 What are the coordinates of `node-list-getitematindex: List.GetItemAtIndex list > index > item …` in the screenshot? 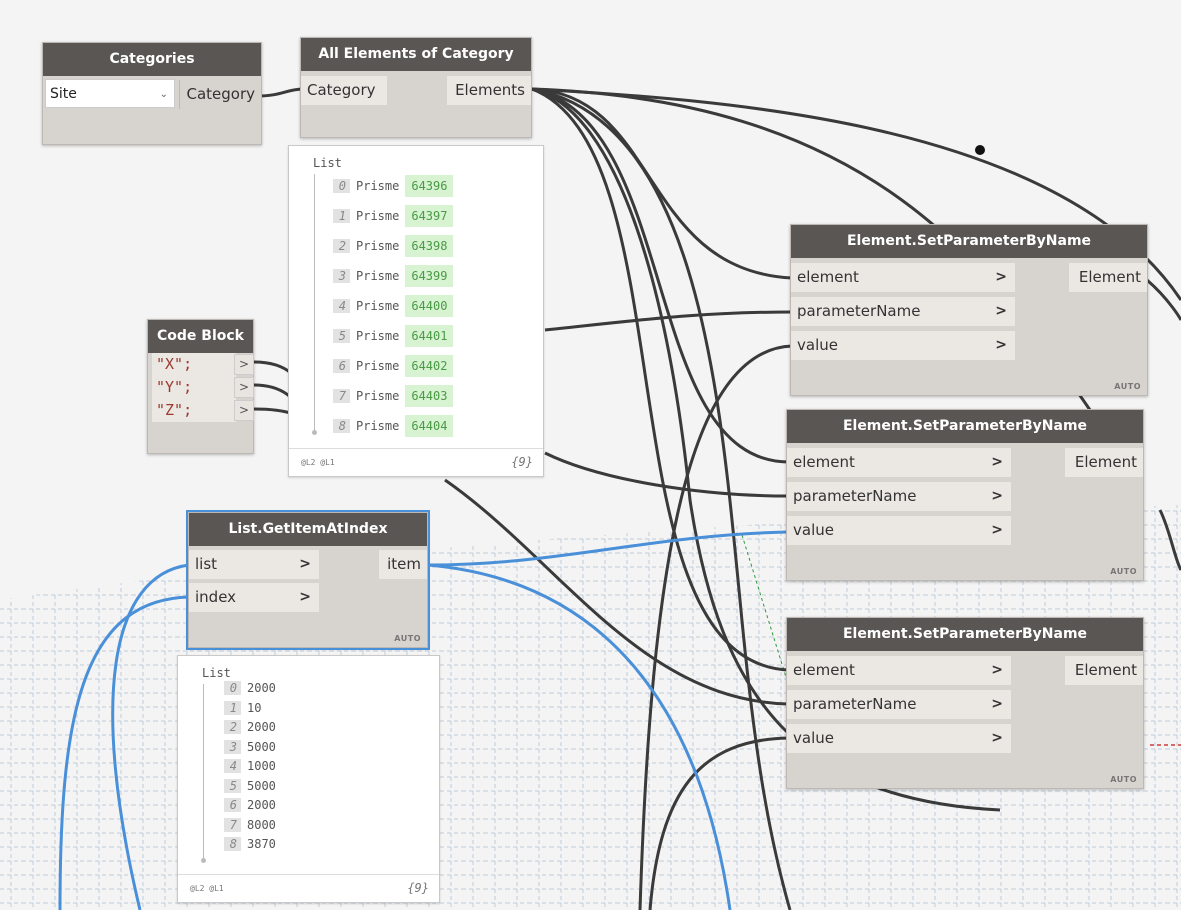 It's located at (308, 580).